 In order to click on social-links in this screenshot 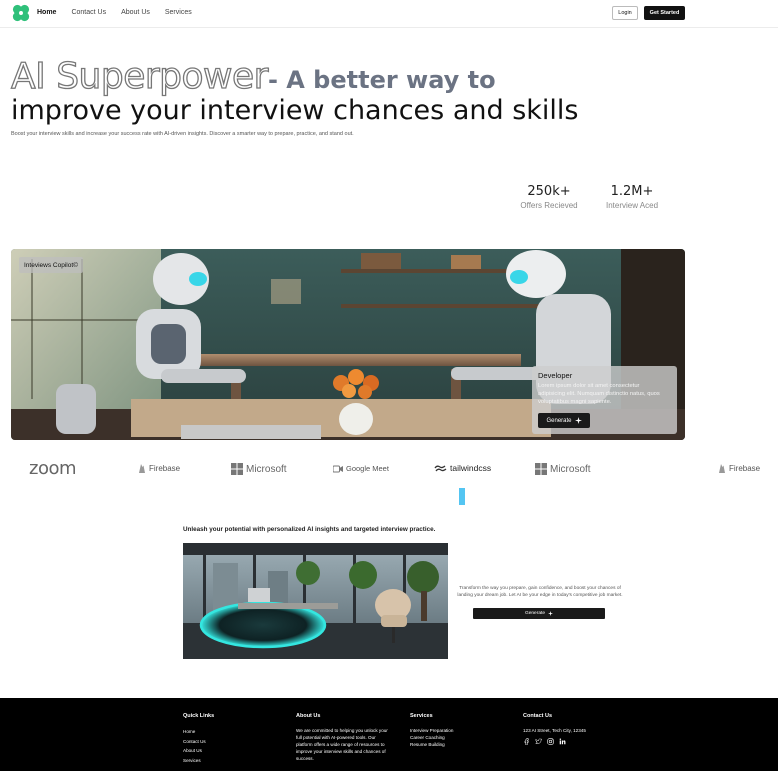, I will do `click(554, 741)`.